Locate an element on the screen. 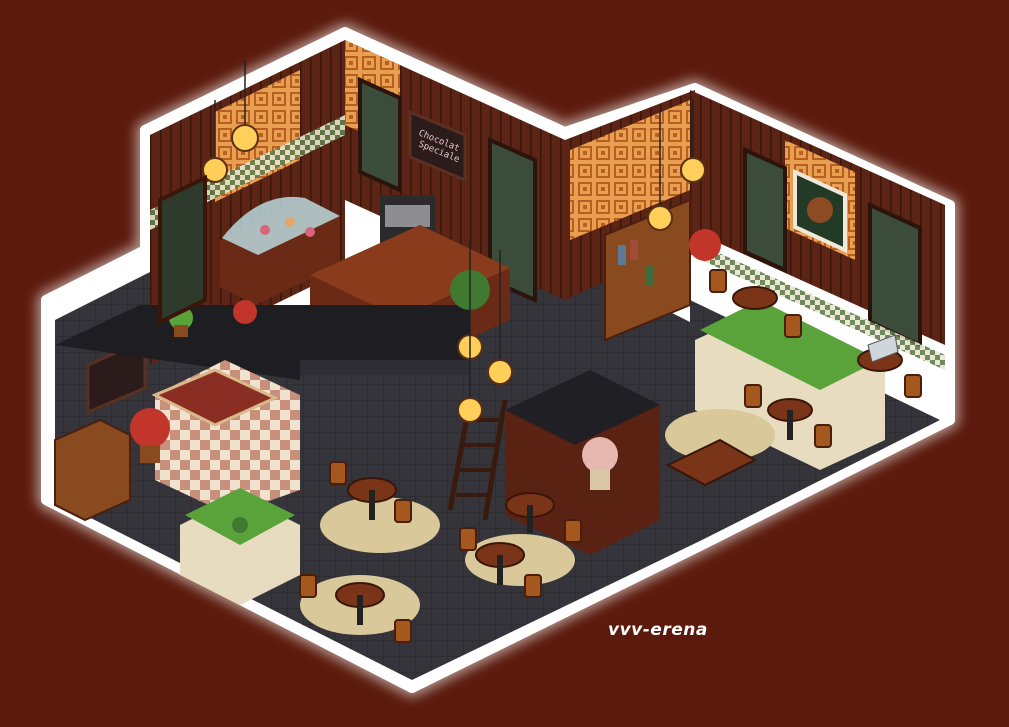  bookshelf-left-icon is located at coordinates (92, 470).